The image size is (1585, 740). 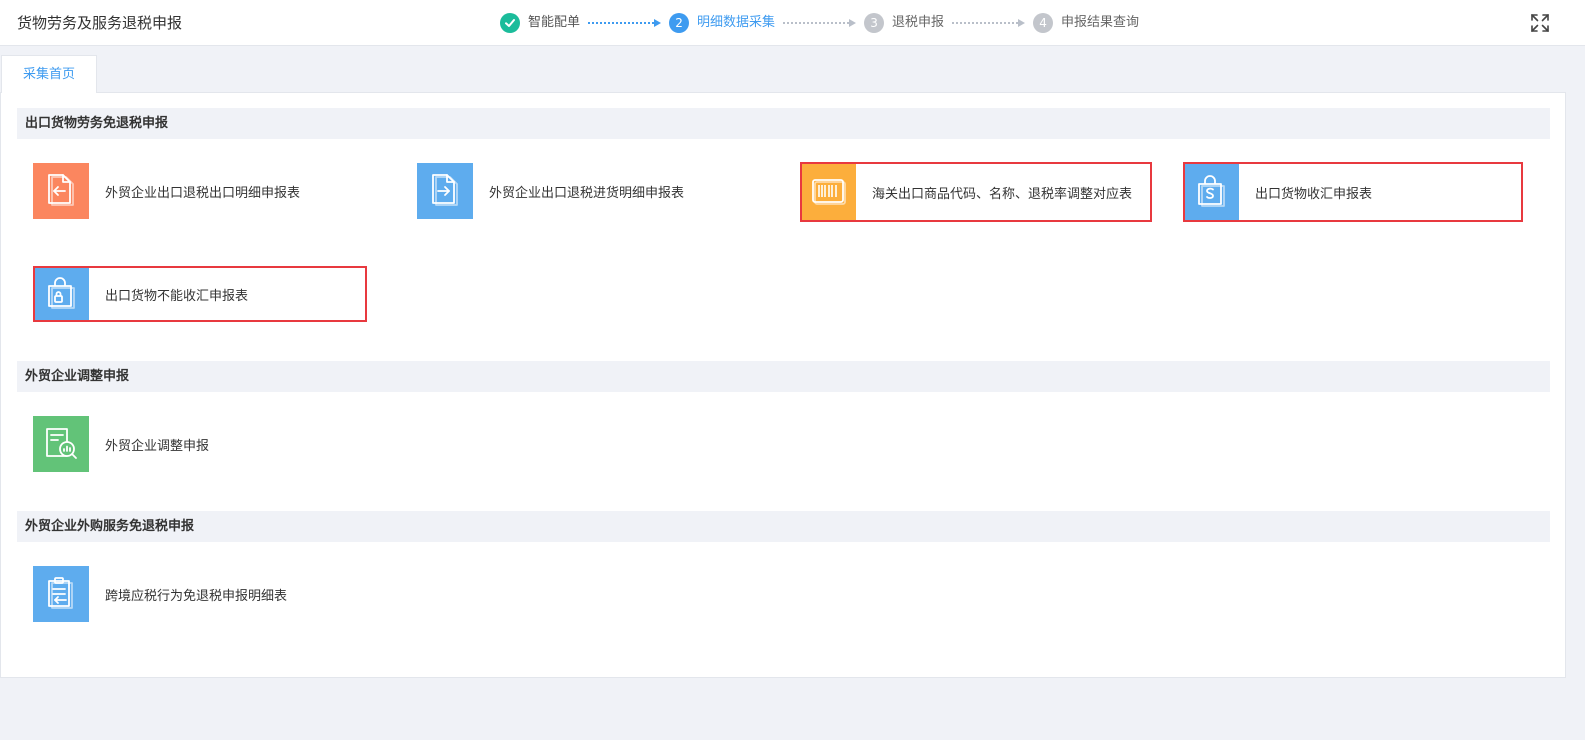 What do you see at coordinates (445, 191) in the screenshot?
I see `document-import-icon` at bounding box center [445, 191].